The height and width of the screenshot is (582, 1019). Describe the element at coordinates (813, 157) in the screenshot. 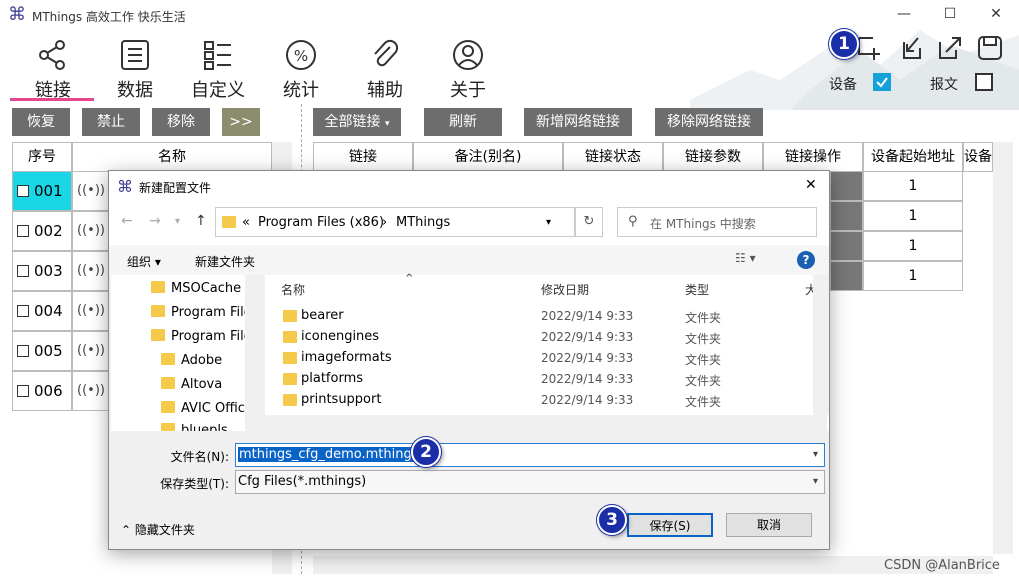

I see `column-header-operation: 链接操作` at that location.